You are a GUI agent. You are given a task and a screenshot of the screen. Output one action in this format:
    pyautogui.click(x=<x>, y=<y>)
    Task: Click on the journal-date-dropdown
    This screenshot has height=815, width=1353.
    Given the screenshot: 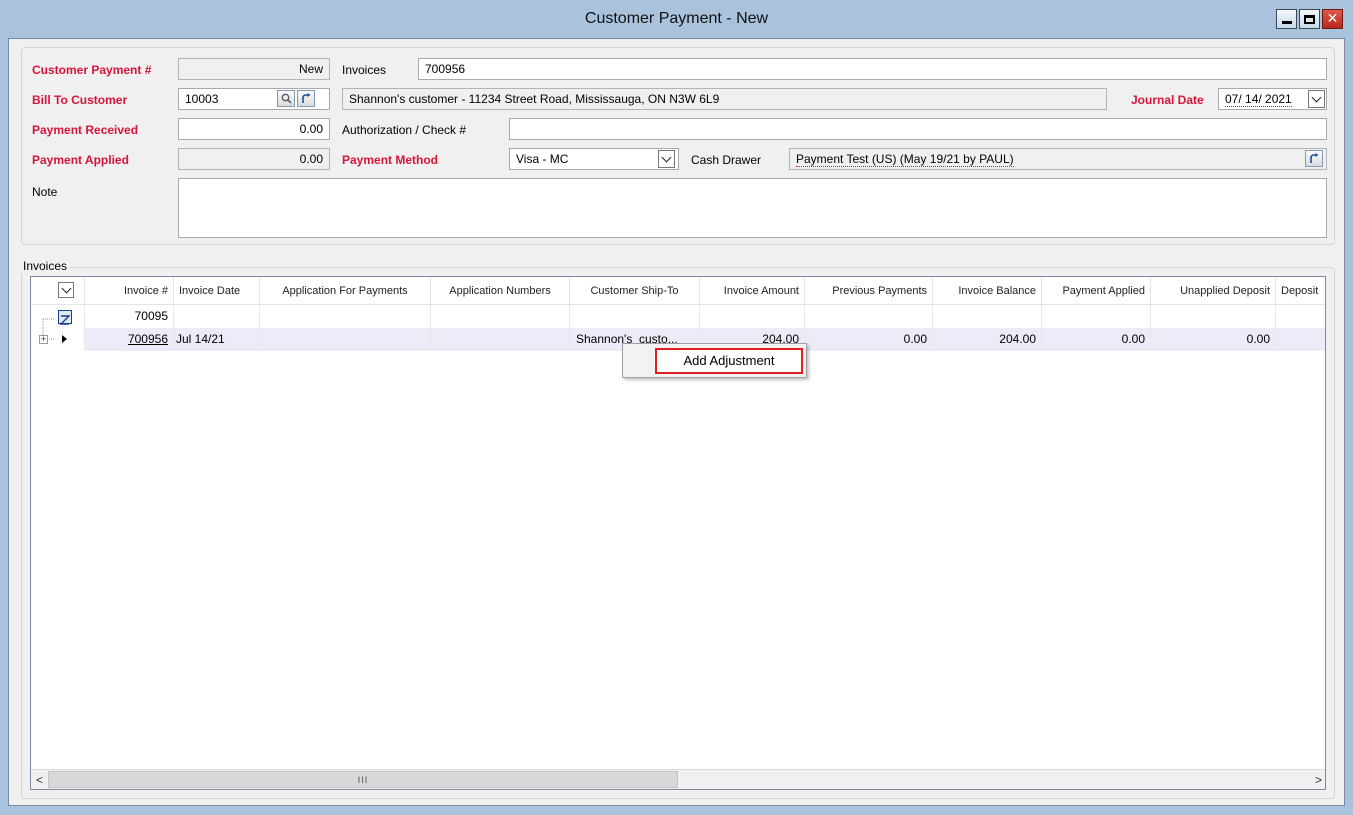 What is the action you would take?
    pyautogui.click(x=1316, y=99)
    